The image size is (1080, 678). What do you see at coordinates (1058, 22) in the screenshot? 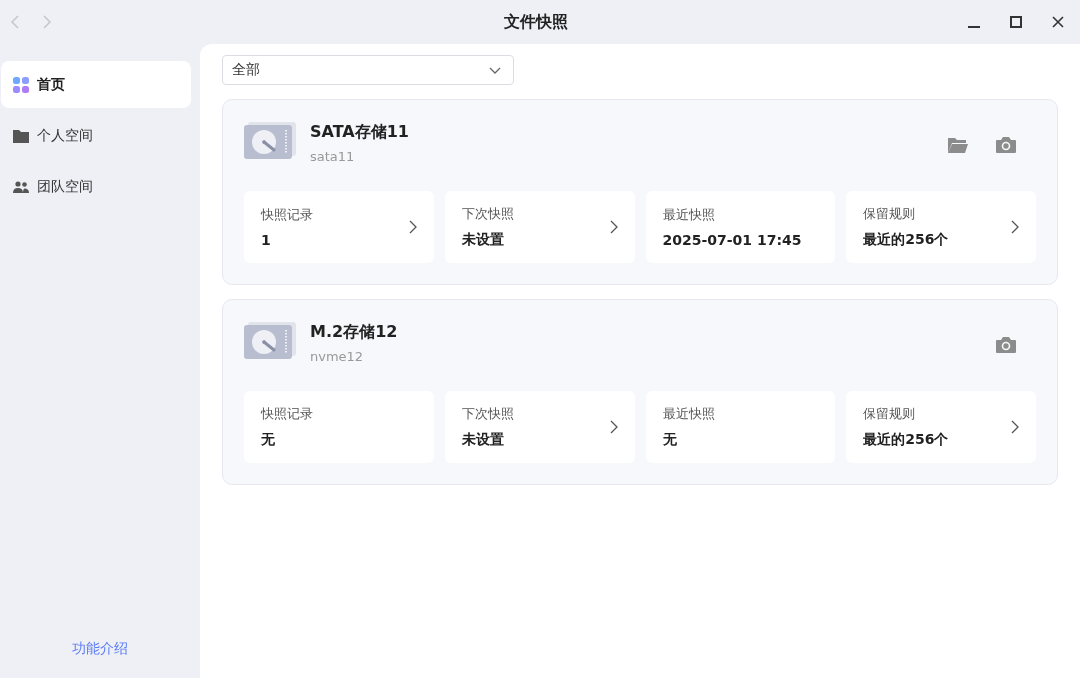
I see `close-icon` at bounding box center [1058, 22].